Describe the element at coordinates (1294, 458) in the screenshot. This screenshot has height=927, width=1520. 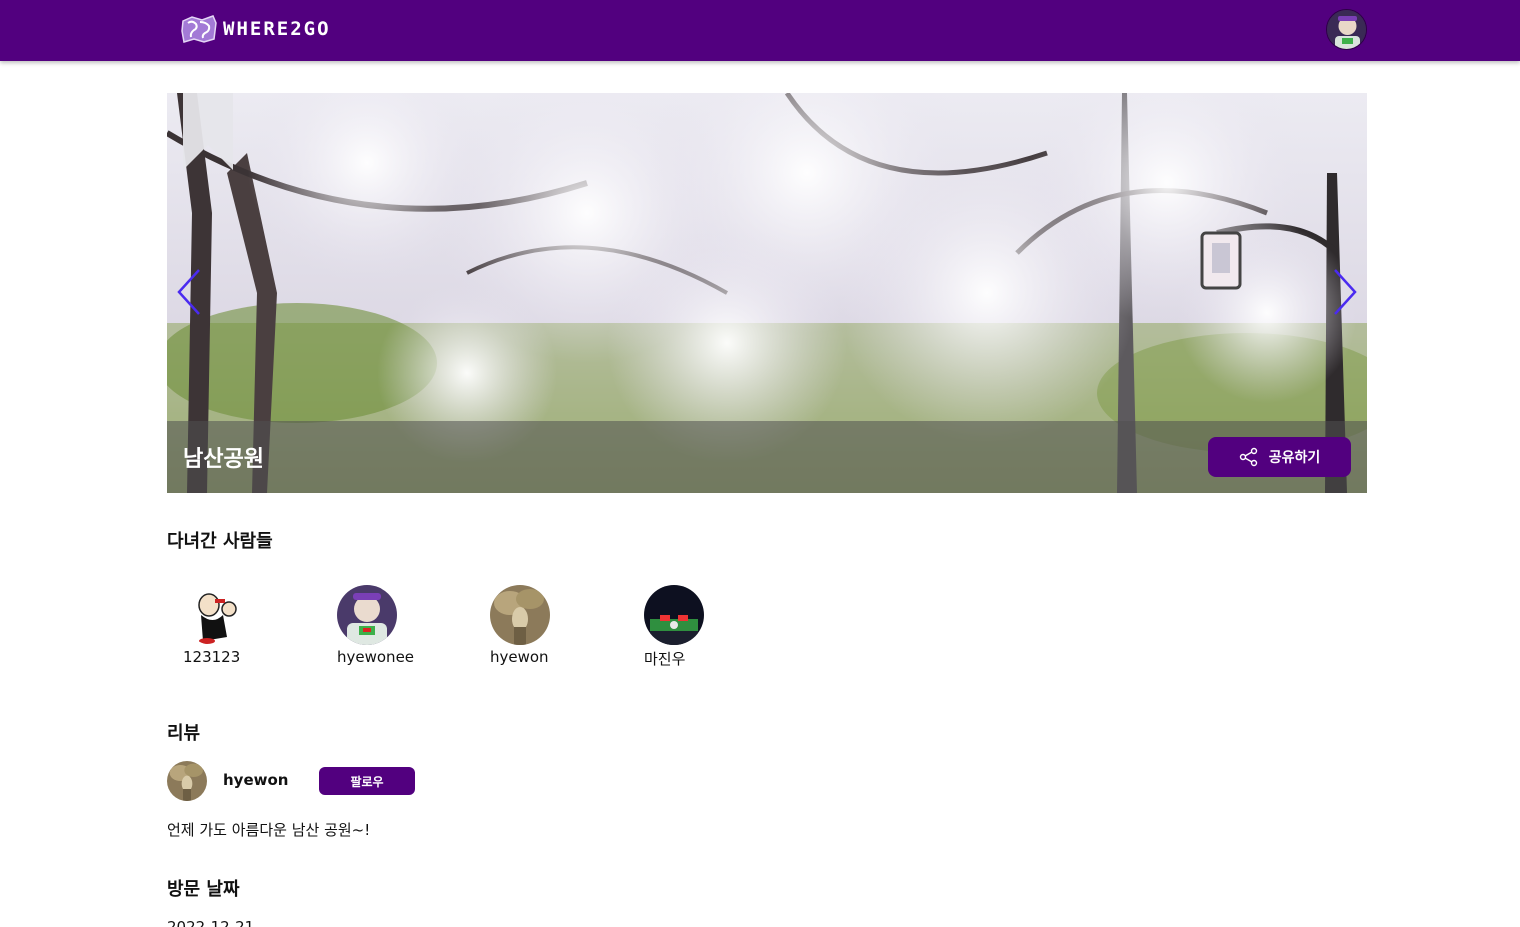
I see `share-button-label: 공유하기` at that location.